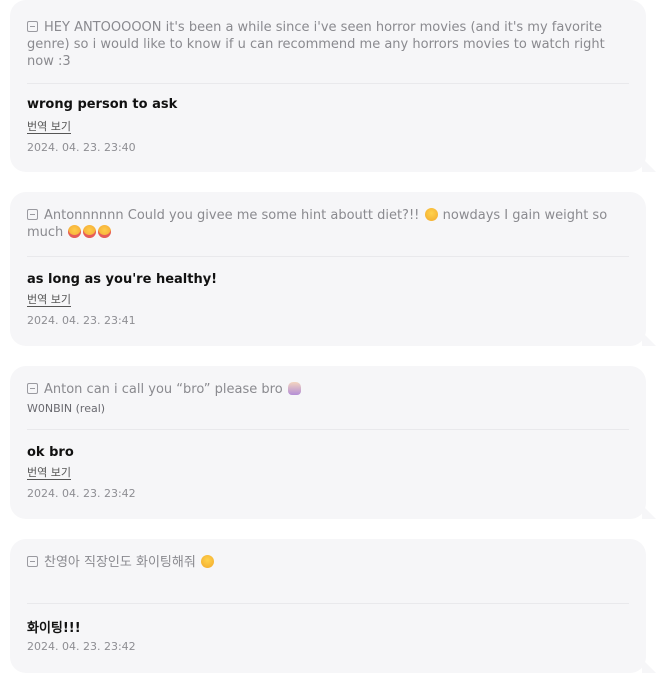 The width and height of the screenshot is (659, 678). What do you see at coordinates (50, 452) in the screenshot?
I see `answer-text: ok bro` at bounding box center [50, 452].